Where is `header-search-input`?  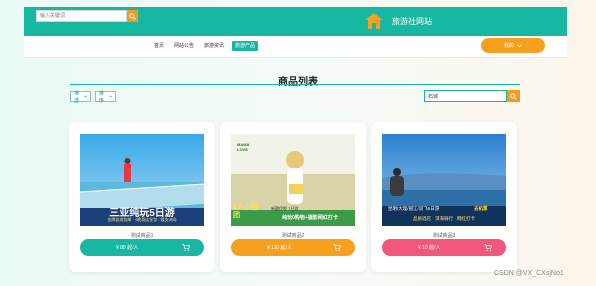
header-search-input is located at coordinates (81, 16).